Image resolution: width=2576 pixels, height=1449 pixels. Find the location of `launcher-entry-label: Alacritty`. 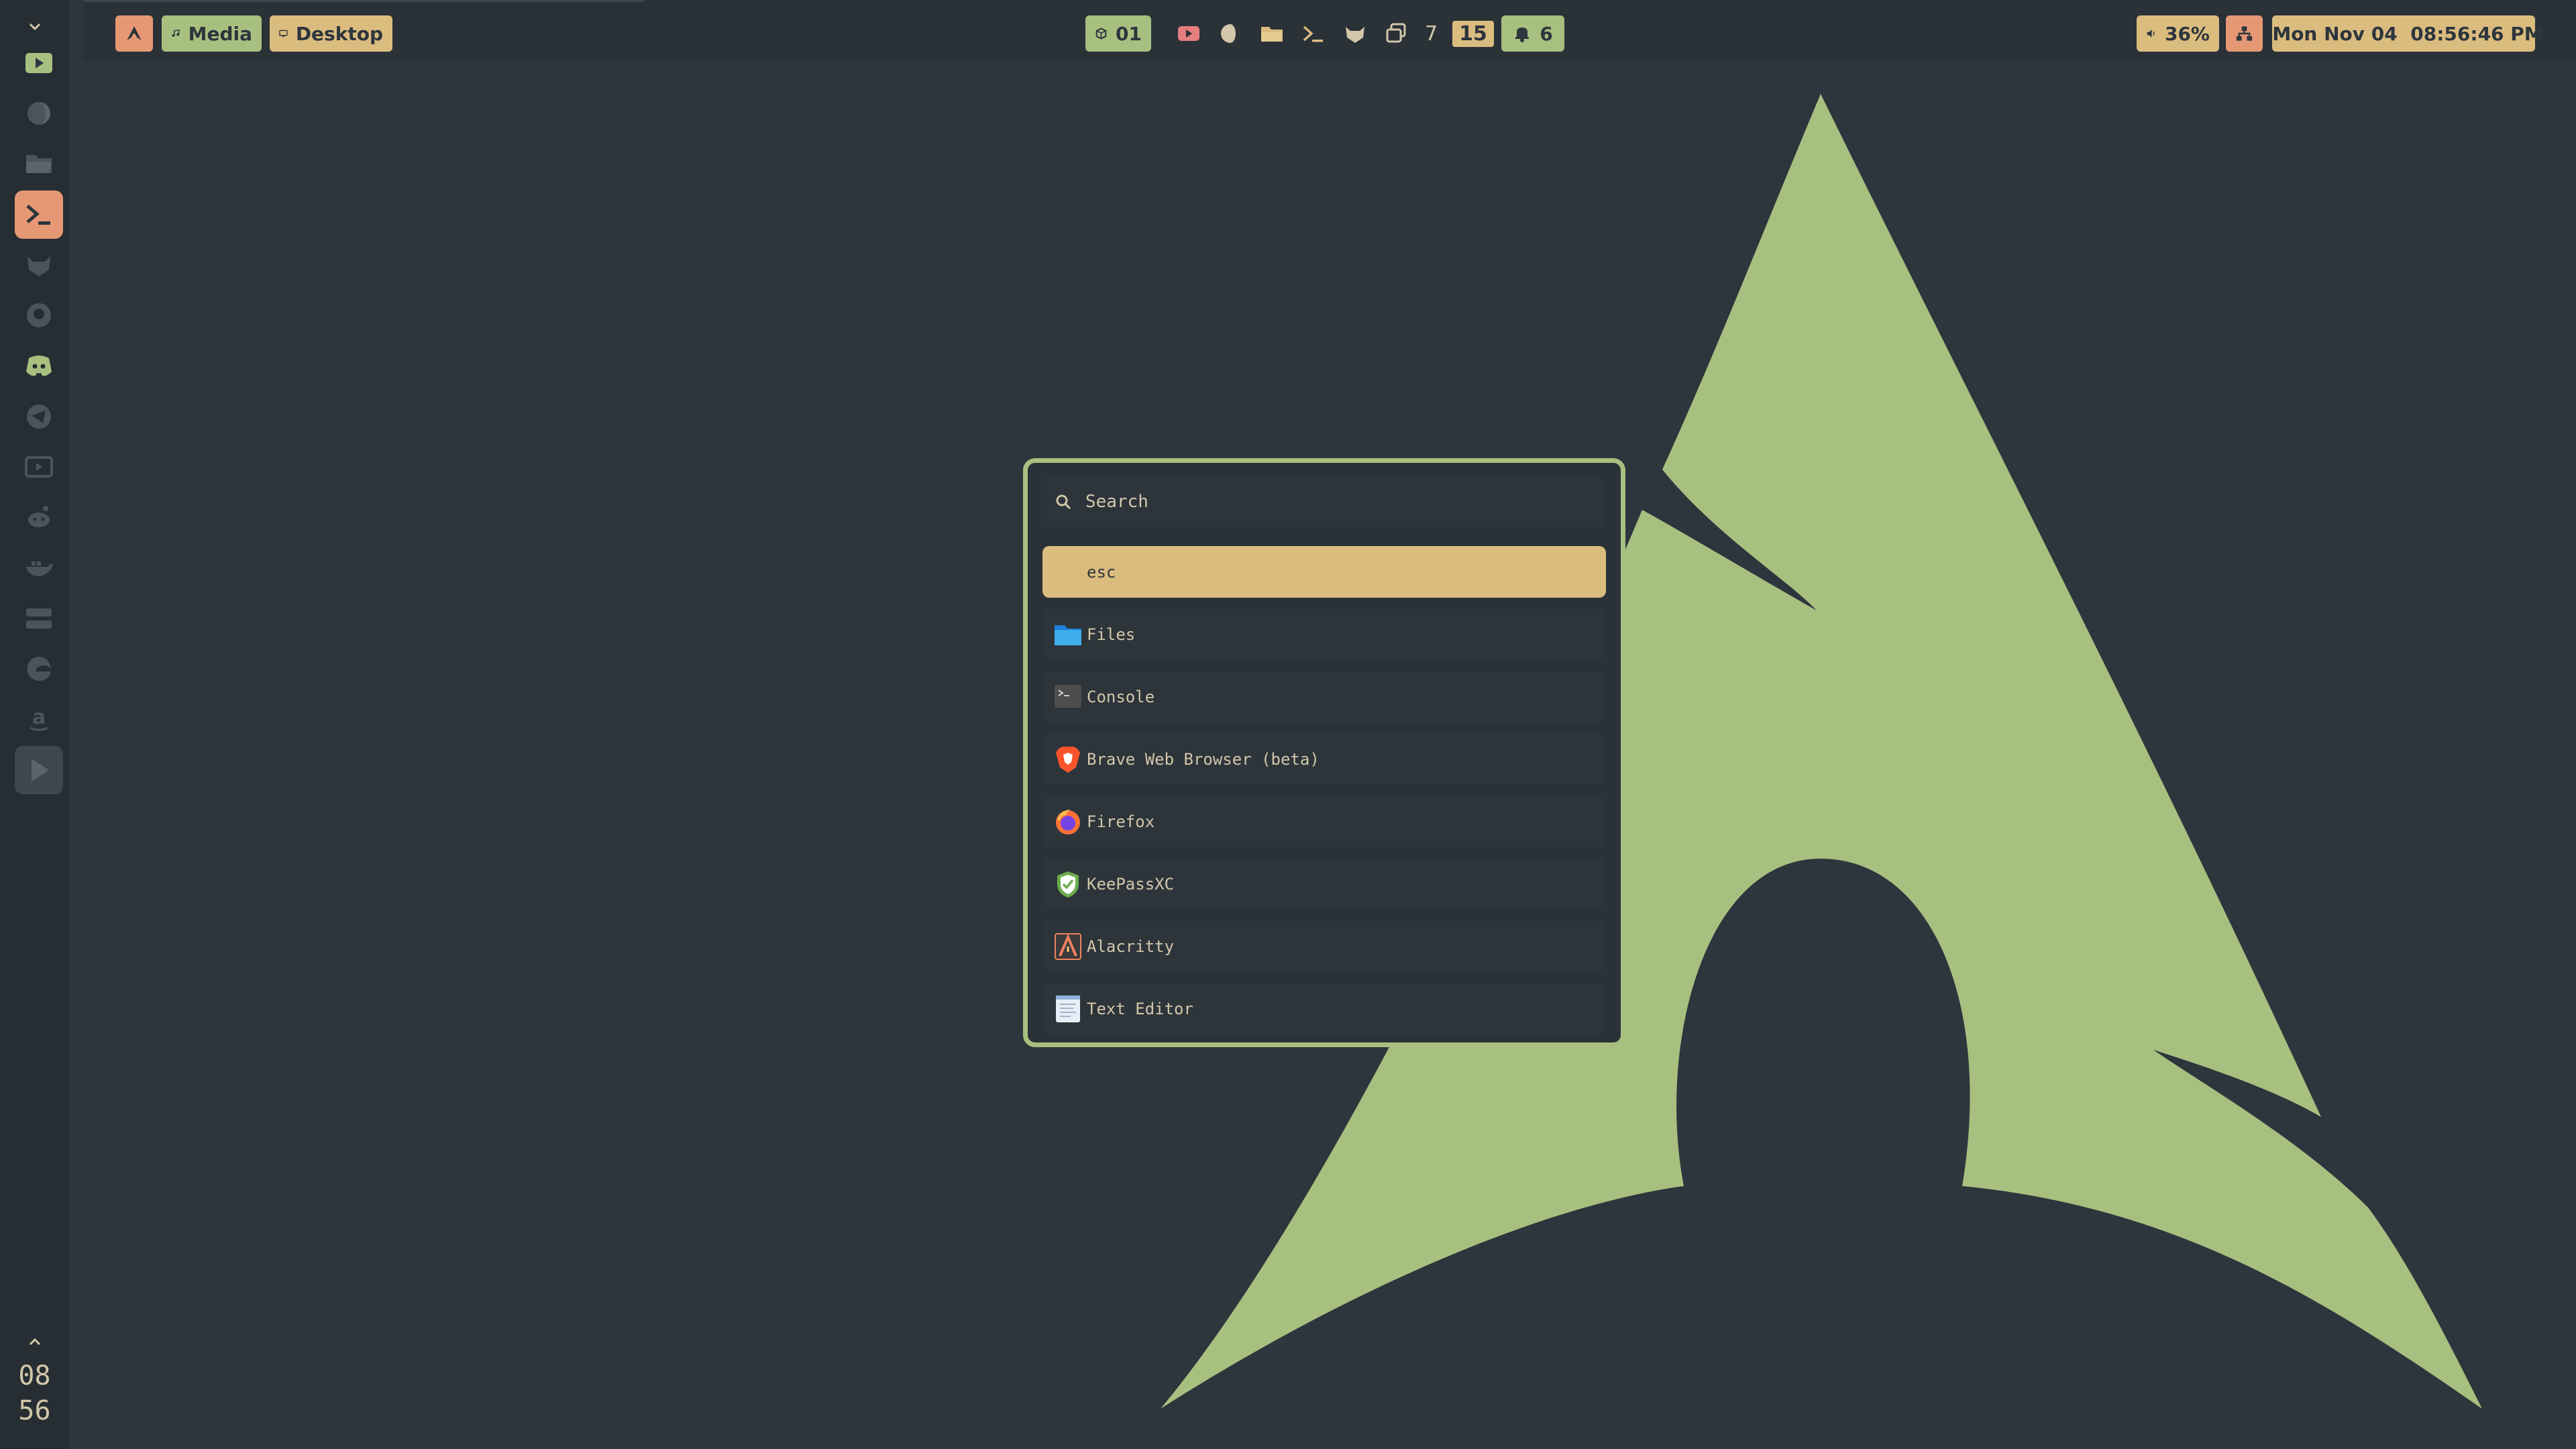

launcher-entry-label: Alacritty is located at coordinates (1131, 946).